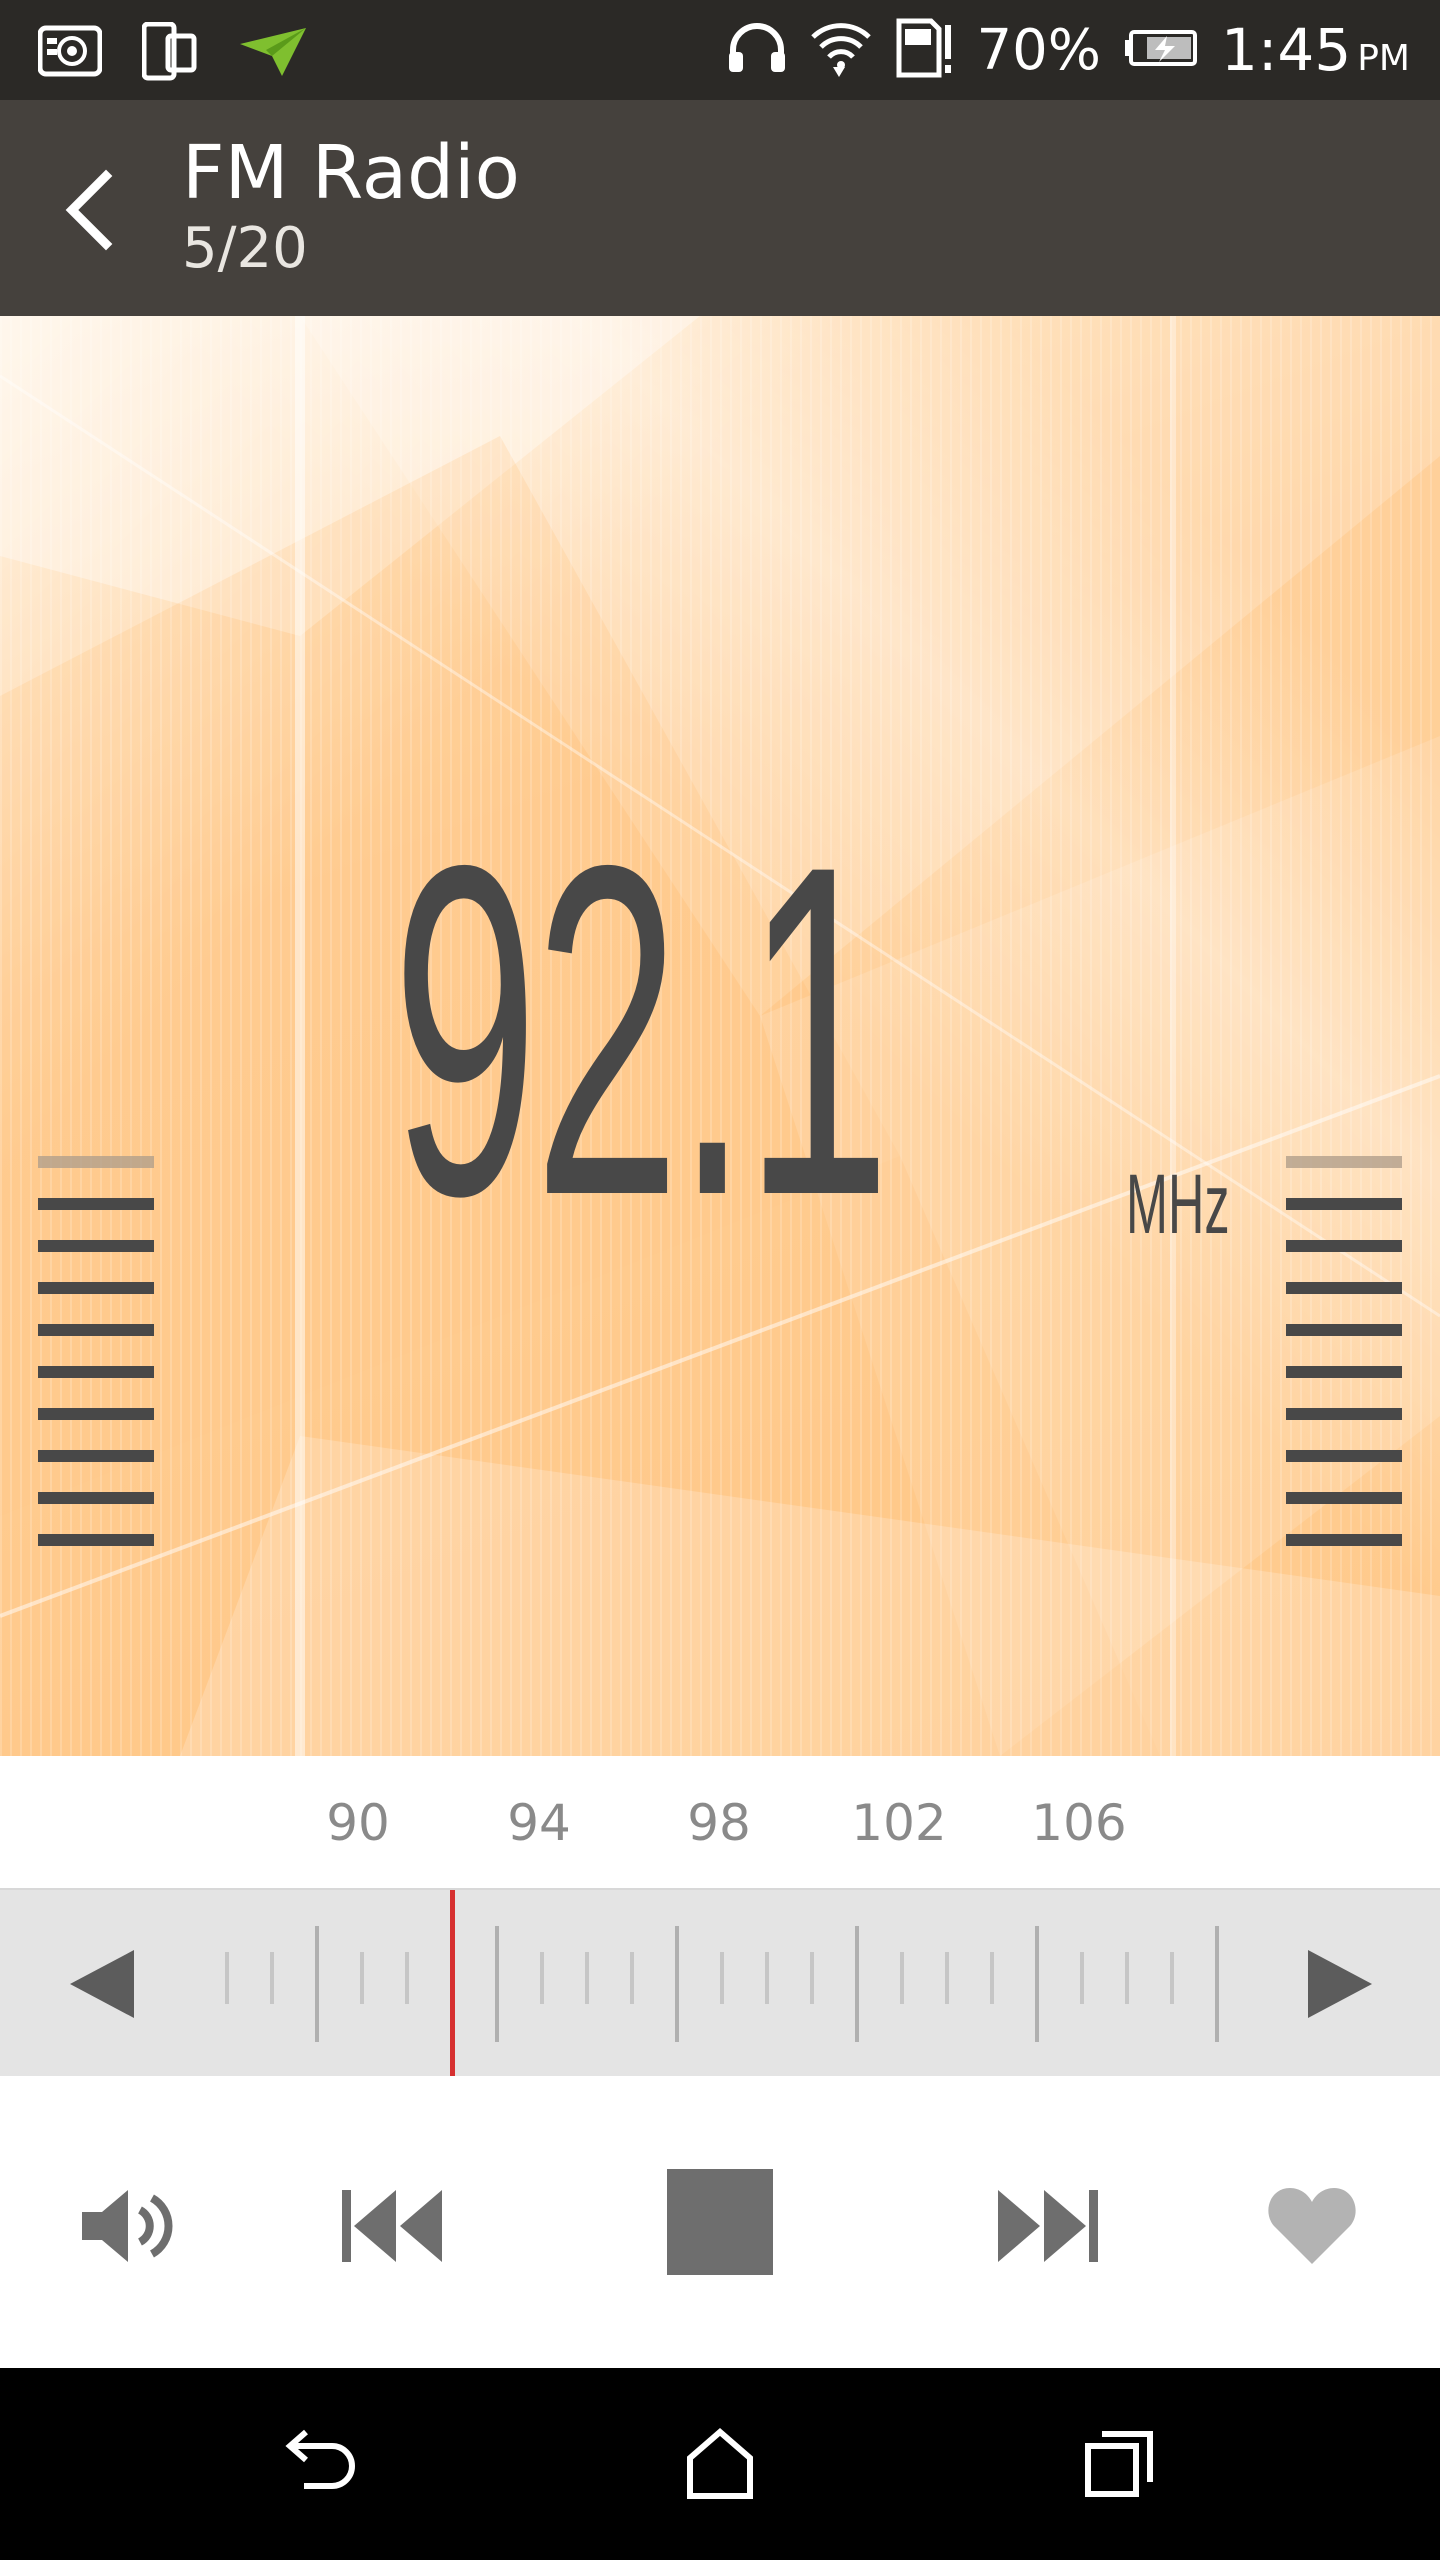 The height and width of the screenshot is (2560, 1440). Describe the element at coordinates (96, 1366) in the screenshot. I see `signal-level-left` at that location.